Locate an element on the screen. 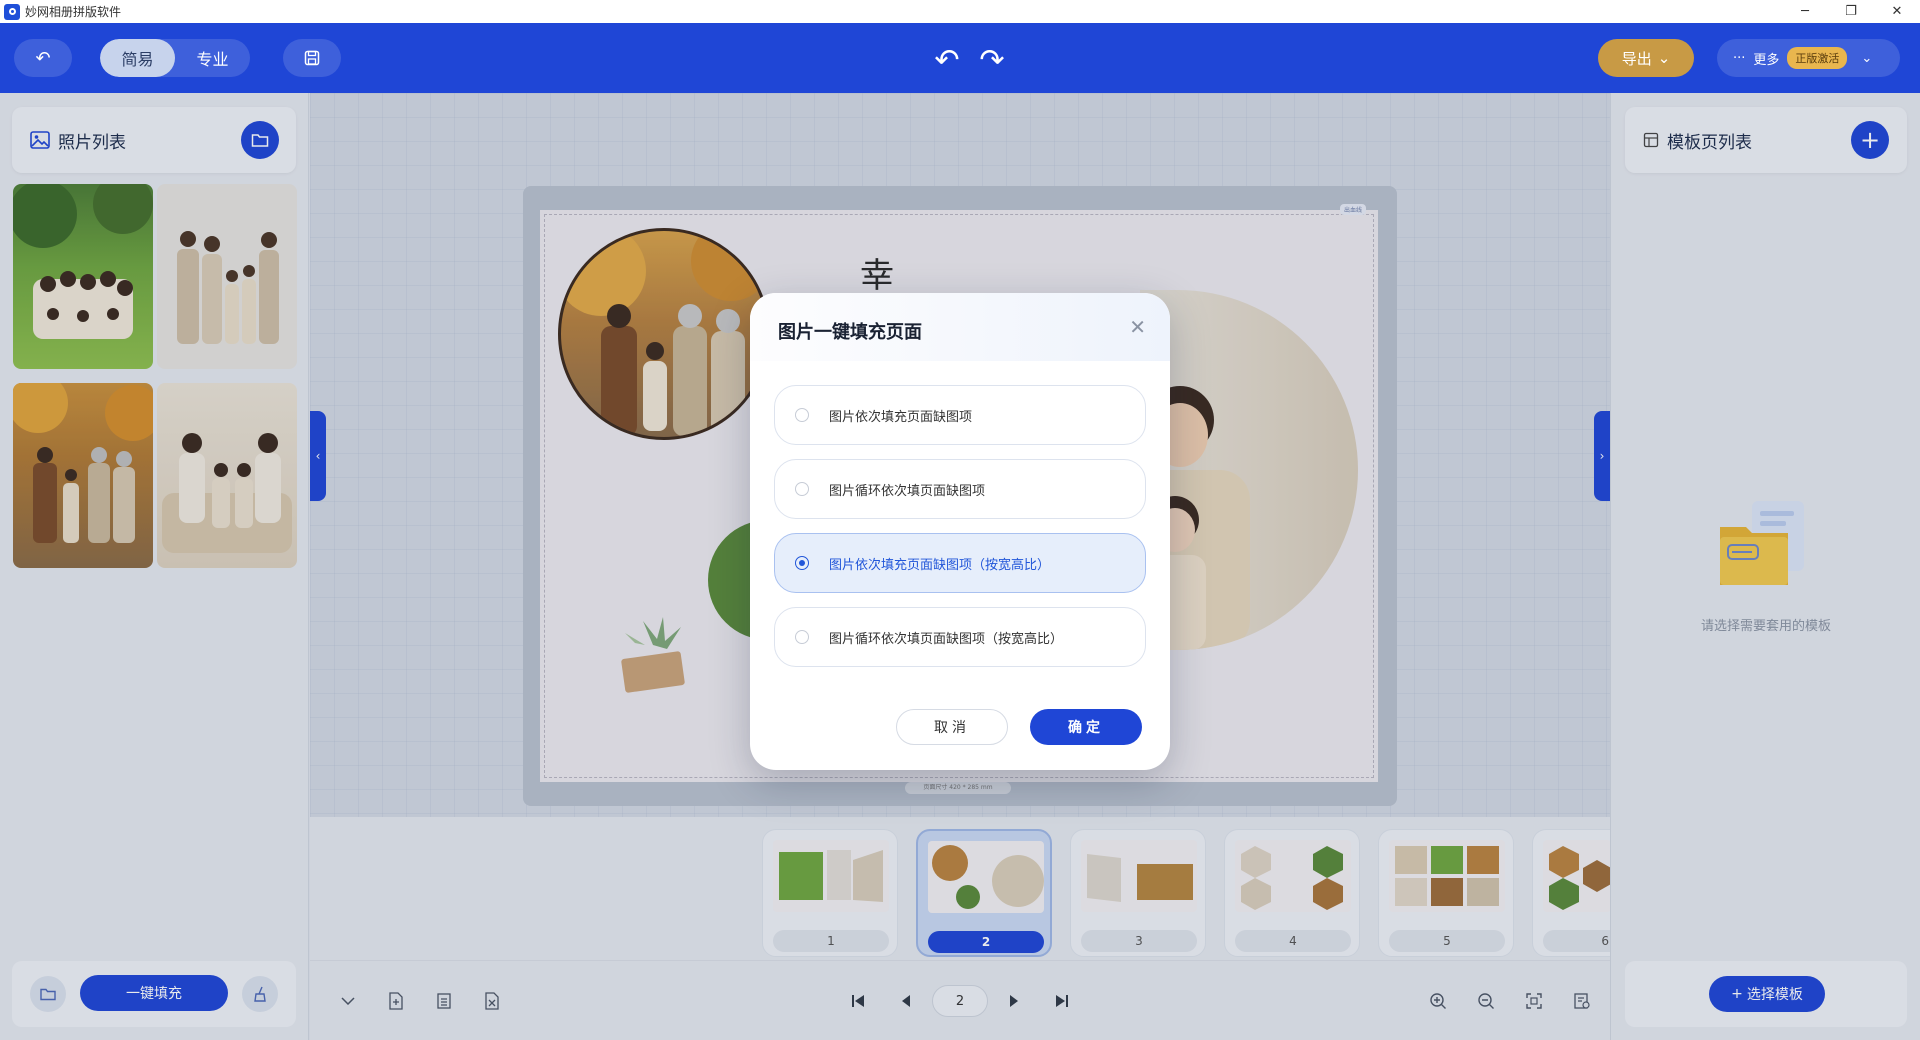 The width and height of the screenshot is (1920, 1040). window-title: 妙网相册拼版软件 is located at coordinates (73, 12).